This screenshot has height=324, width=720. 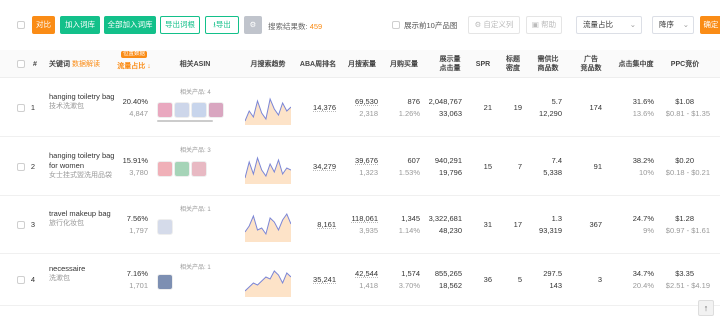 I want to click on col-click-concentration: 点击集中度, so click(x=636, y=64).